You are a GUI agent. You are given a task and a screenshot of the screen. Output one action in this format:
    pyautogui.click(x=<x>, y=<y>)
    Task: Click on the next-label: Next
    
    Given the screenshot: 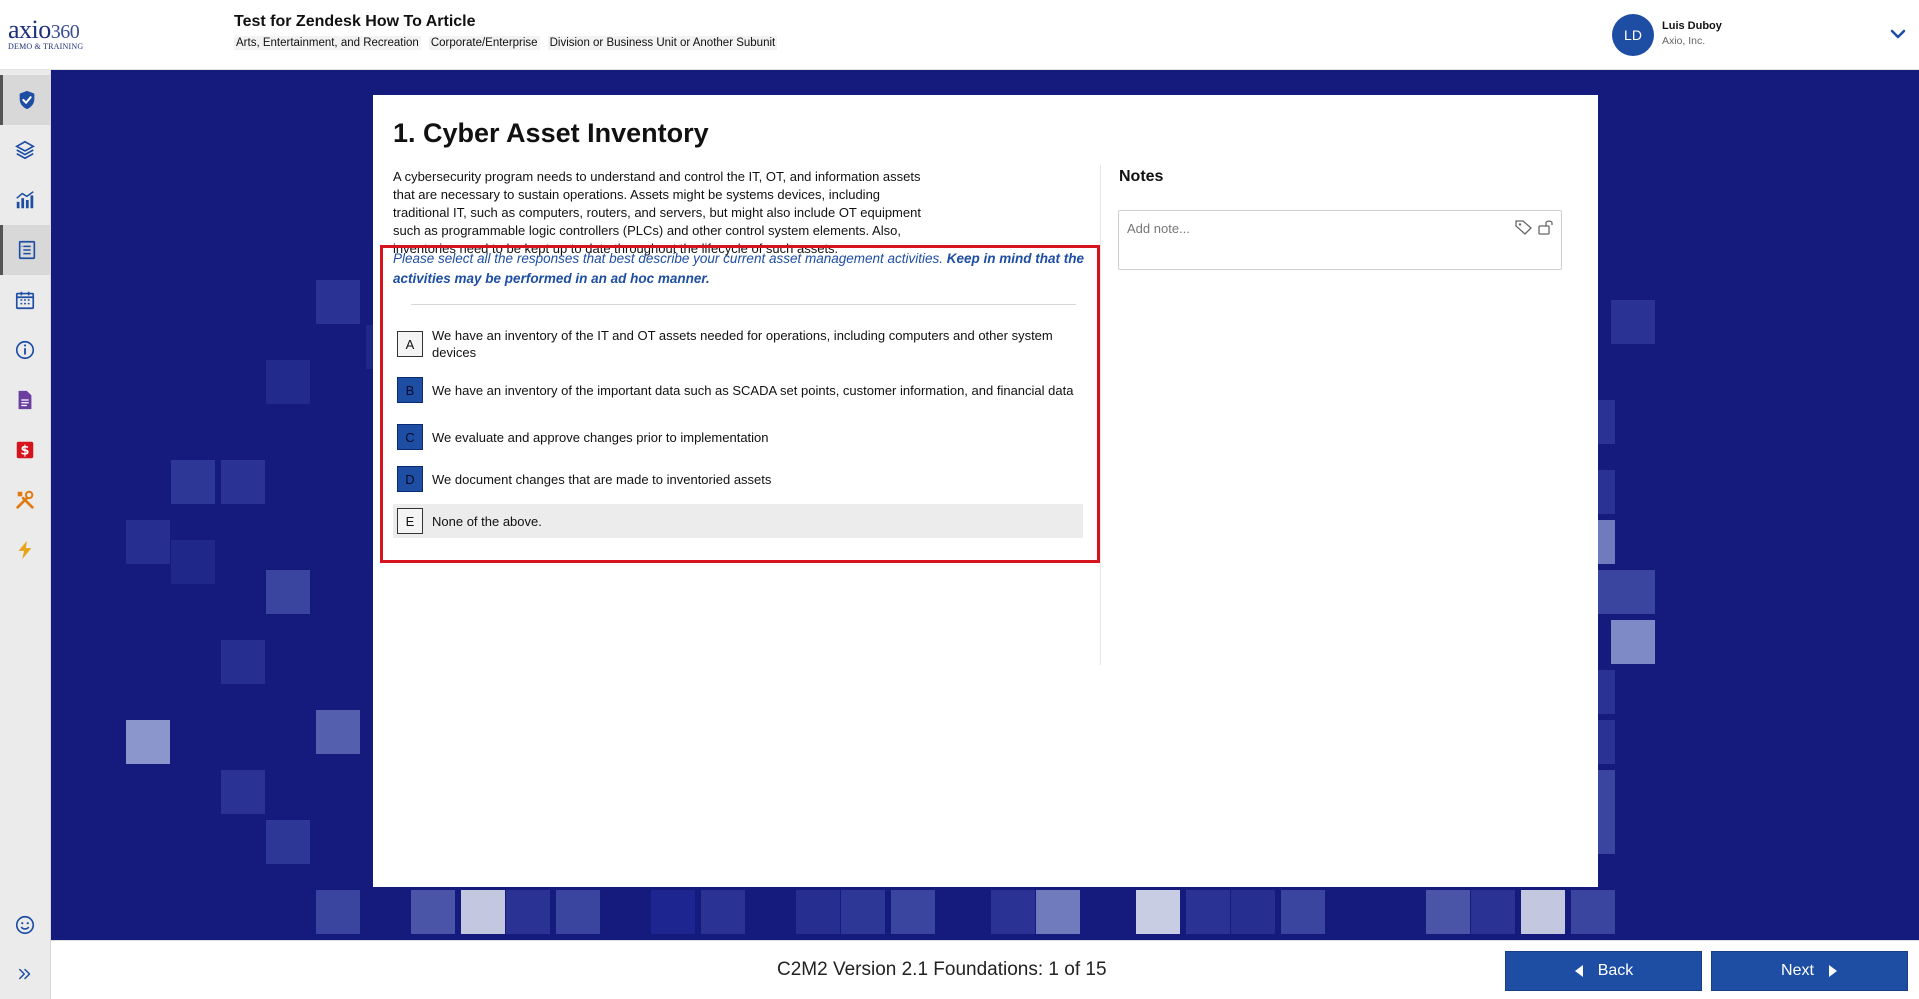 What is the action you would take?
    pyautogui.click(x=1797, y=970)
    